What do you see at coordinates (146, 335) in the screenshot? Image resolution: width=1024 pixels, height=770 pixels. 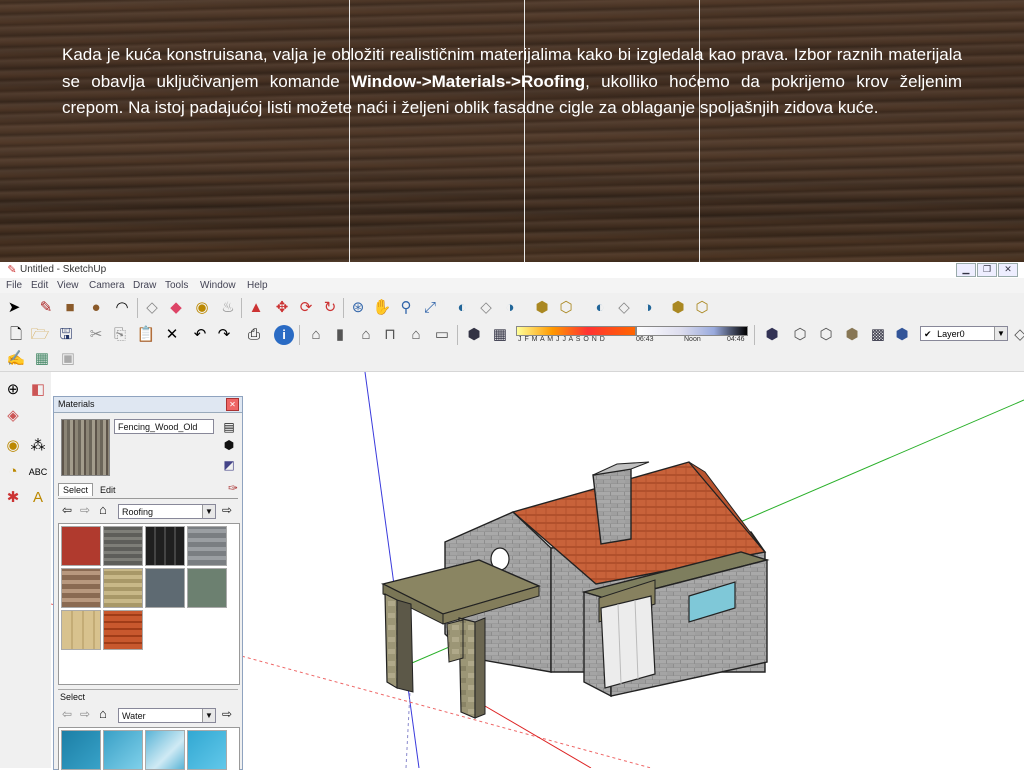 I see `paste-icon: 📋` at bounding box center [146, 335].